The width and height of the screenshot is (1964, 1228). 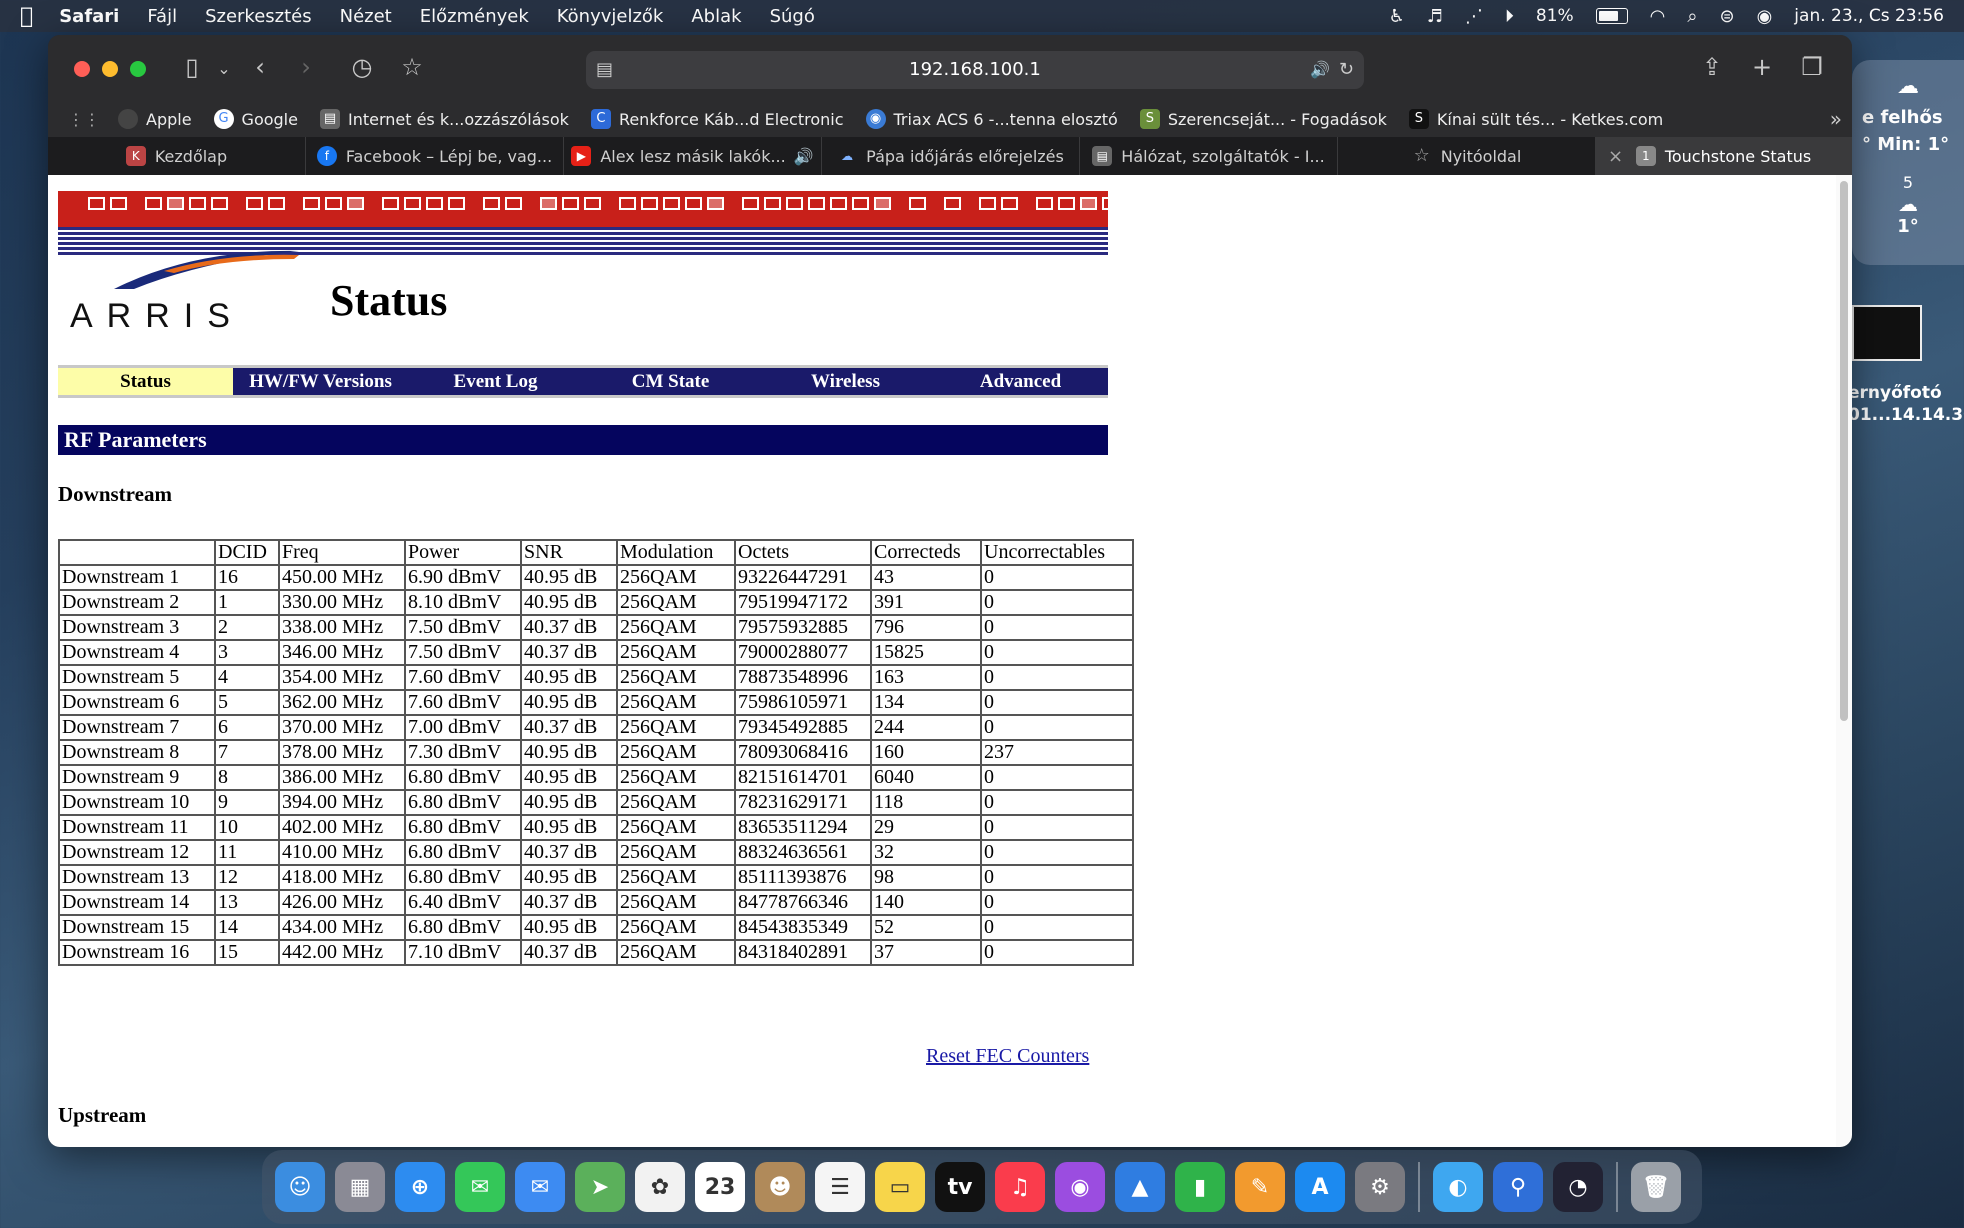 What do you see at coordinates (260, 67) in the screenshot?
I see `back-button-icon: ‹` at bounding box center [260, 67].